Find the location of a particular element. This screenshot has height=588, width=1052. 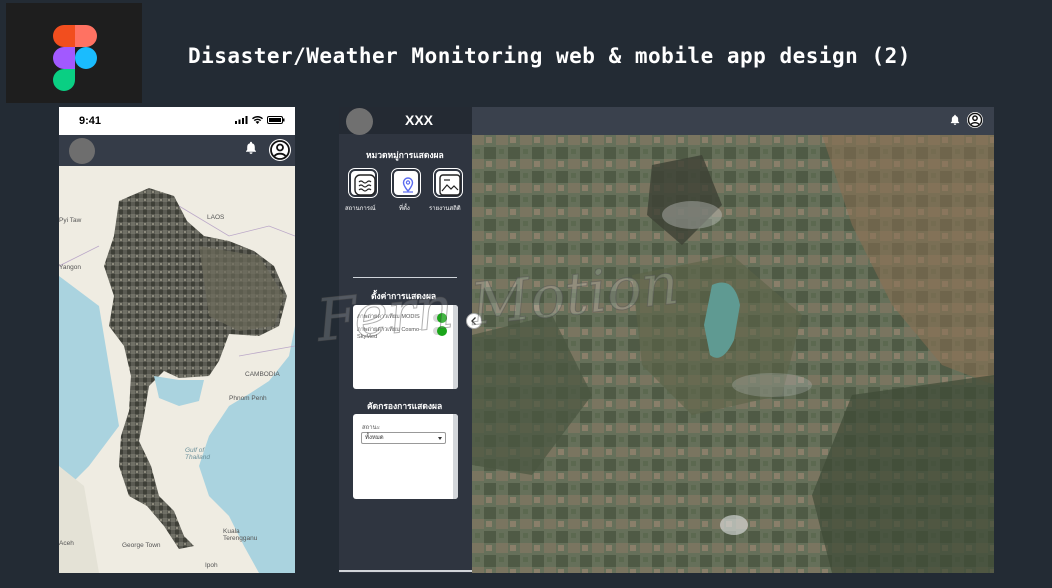

map-label-laos: LAOS is located at coordinates (216, 217).